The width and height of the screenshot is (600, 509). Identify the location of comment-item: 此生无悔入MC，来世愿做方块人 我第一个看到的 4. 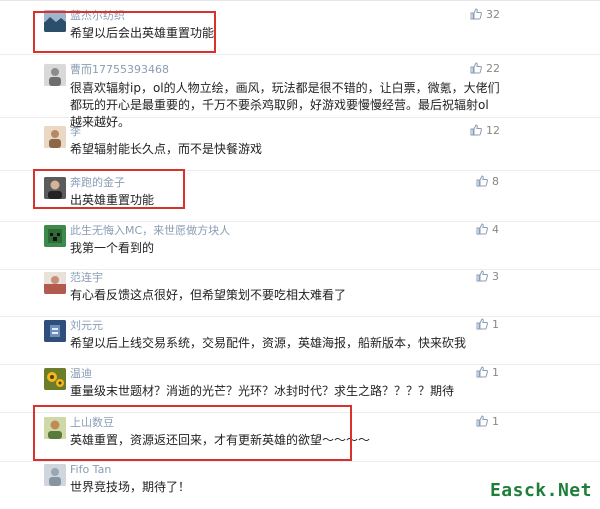
(300, 246).